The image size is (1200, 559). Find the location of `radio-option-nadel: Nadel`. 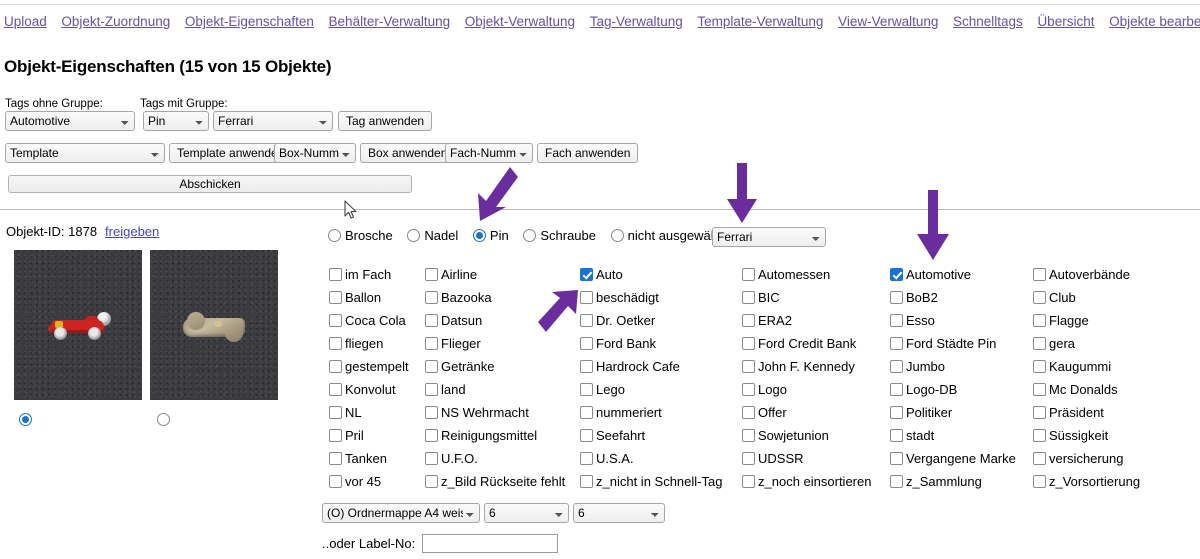

radio-option-nadel: Nadel is located at coordinates (432, 235).